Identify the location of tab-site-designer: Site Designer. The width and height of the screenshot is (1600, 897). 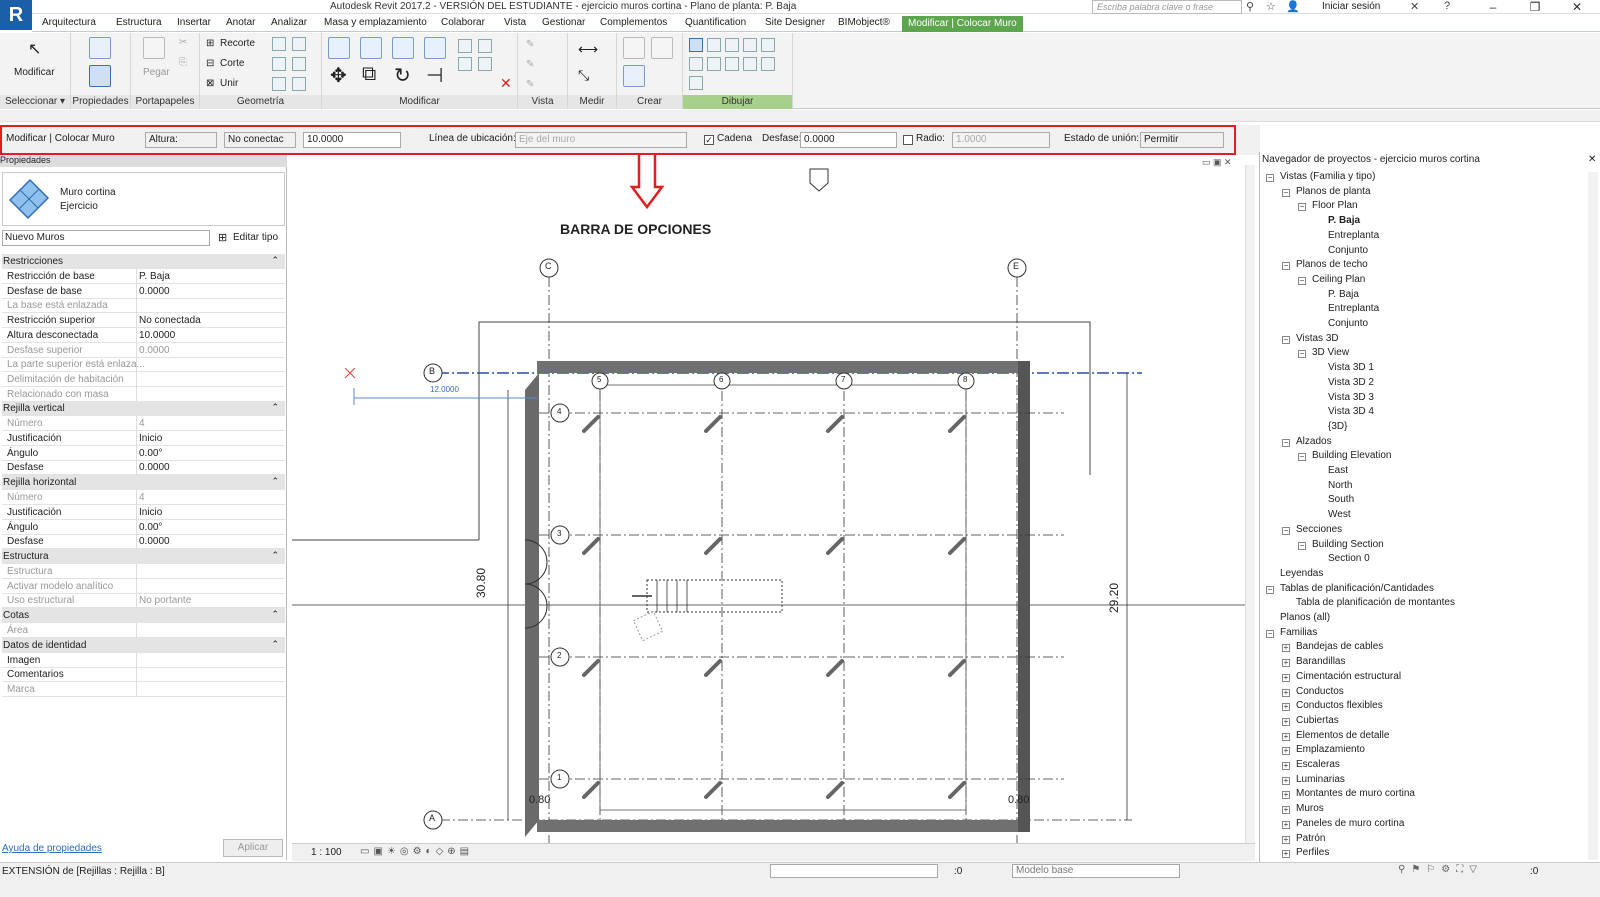
(795, 22).